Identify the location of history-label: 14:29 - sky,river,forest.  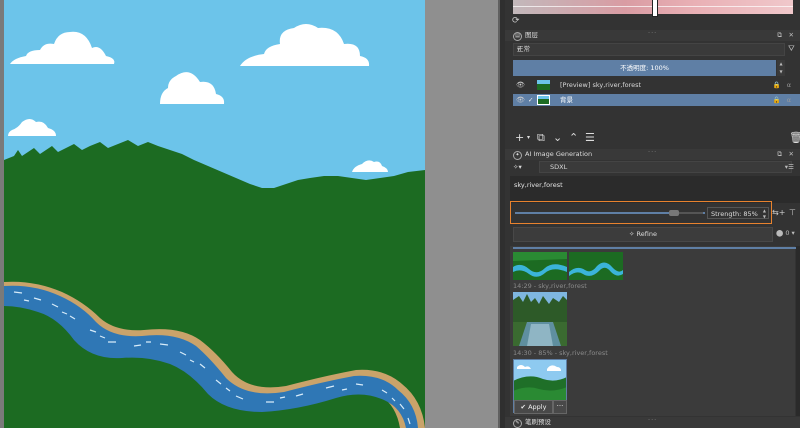
(550, 286).